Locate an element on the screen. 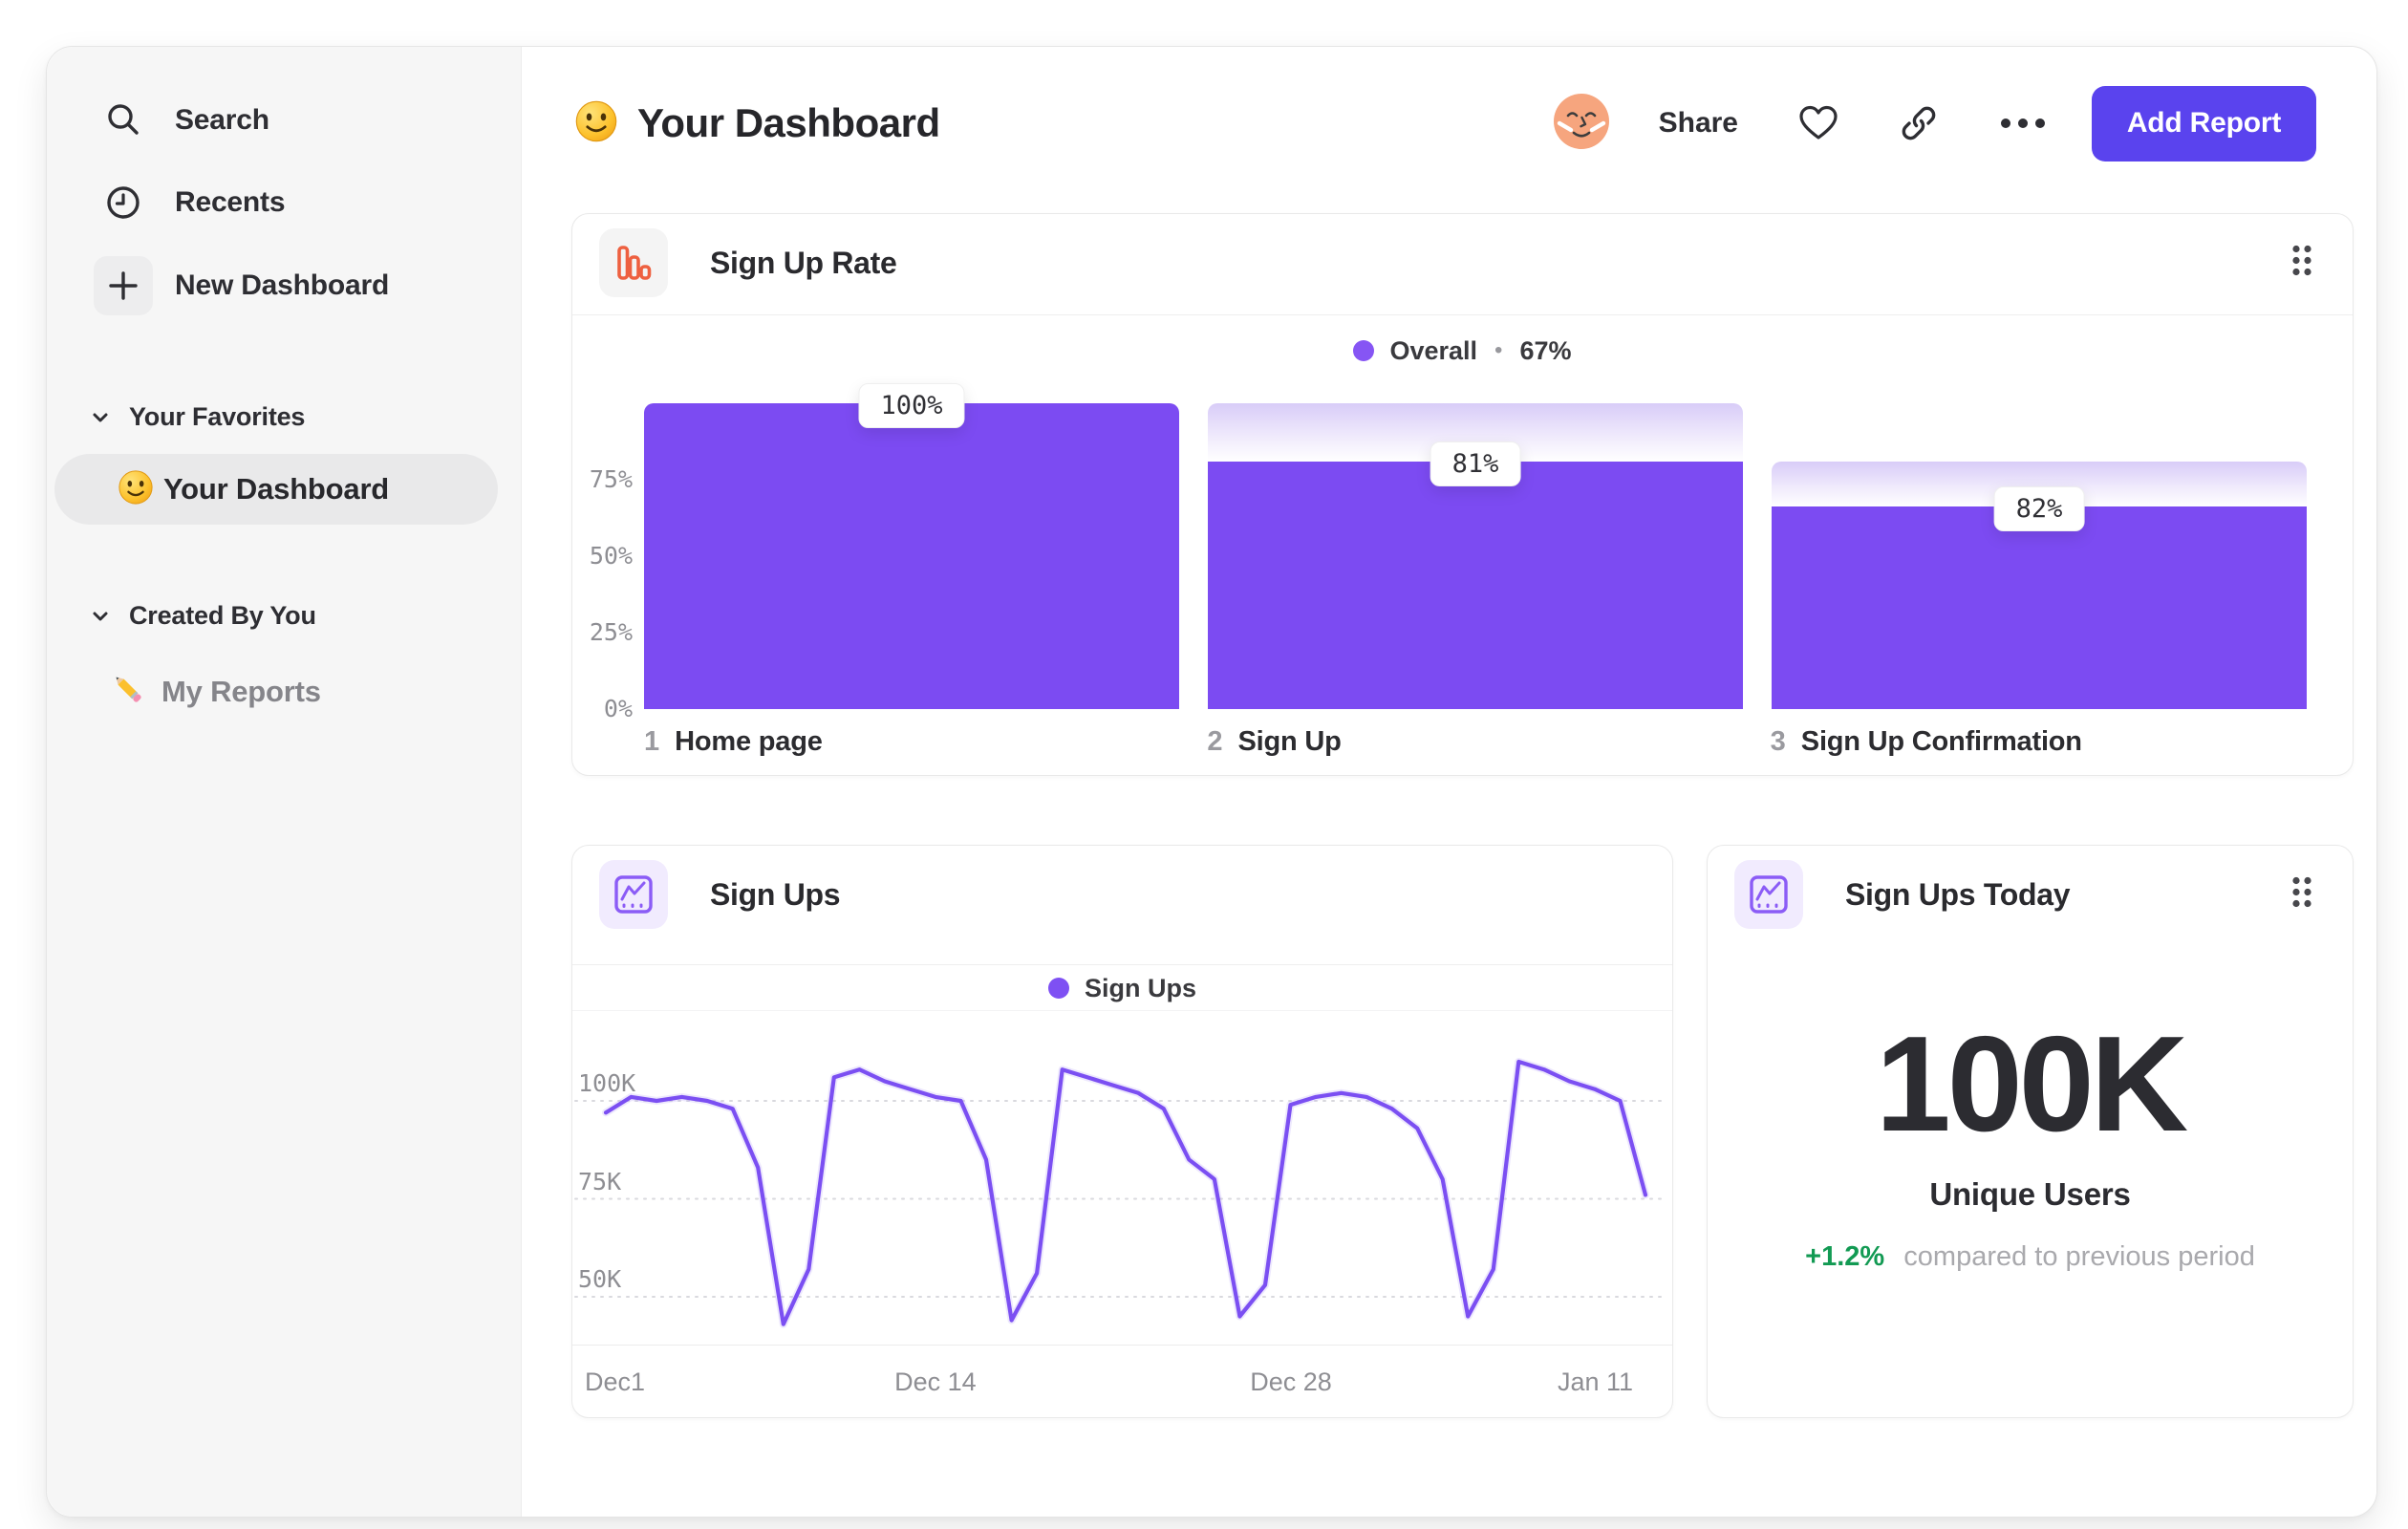 The height and width of the screenshot is (1529, 2408). avatar is located at coordinates (1582, 124).